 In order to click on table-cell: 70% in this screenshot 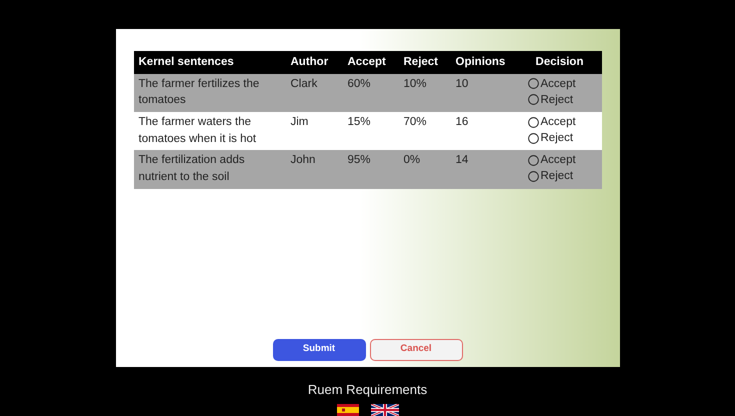, I will do `click(424, 131)`.